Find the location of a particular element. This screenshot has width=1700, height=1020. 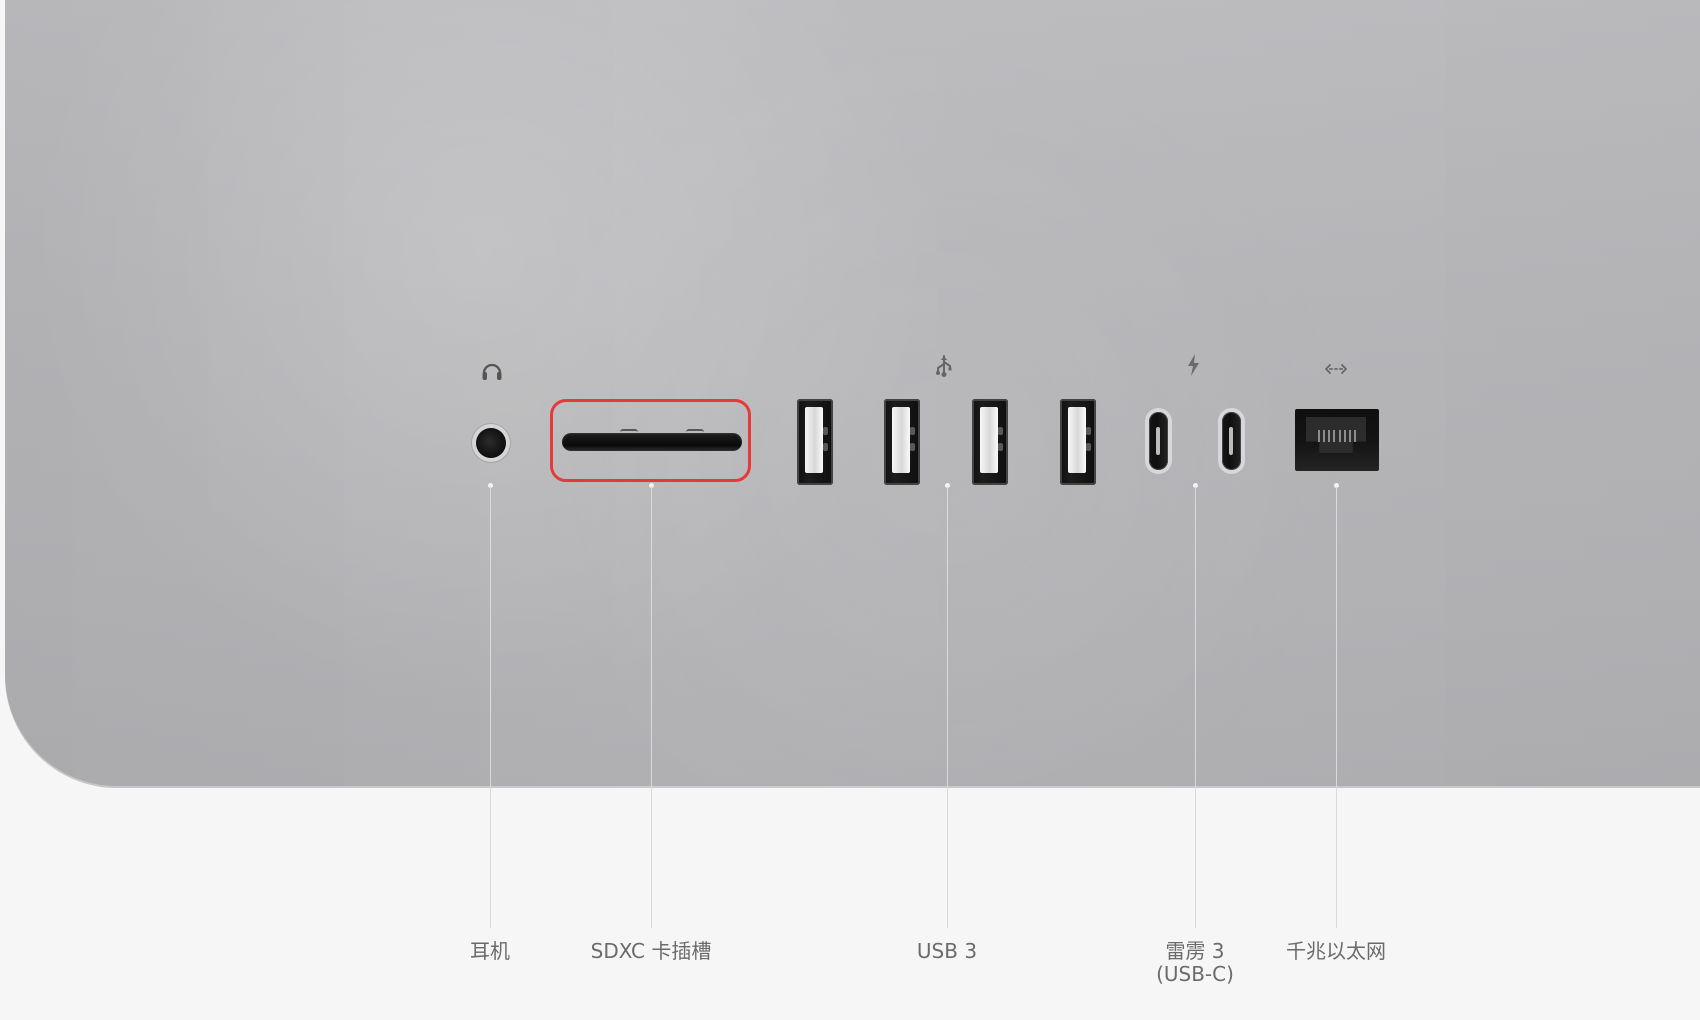

headphone-jack is located at coordinates (491, 443).